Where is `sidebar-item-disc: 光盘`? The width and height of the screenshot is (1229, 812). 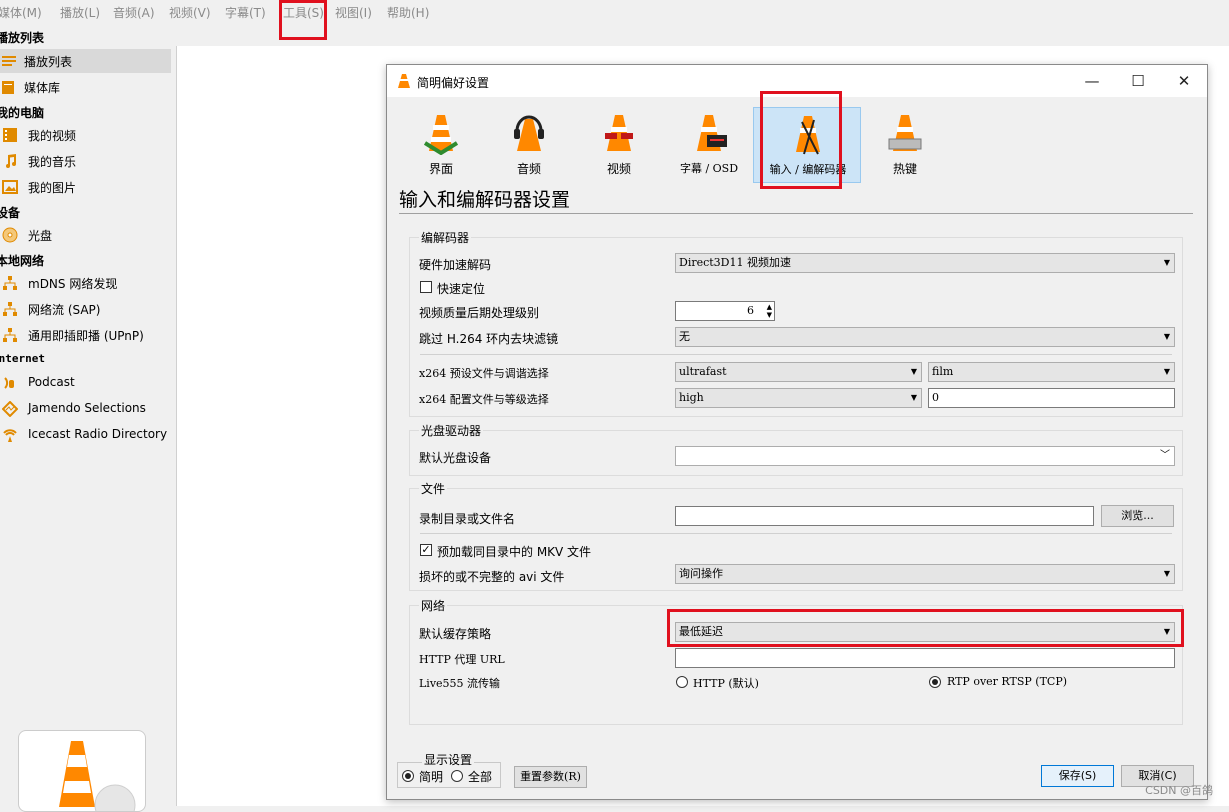 sidebar-item-disc: 光盘 is located at coordinates (85, 235).